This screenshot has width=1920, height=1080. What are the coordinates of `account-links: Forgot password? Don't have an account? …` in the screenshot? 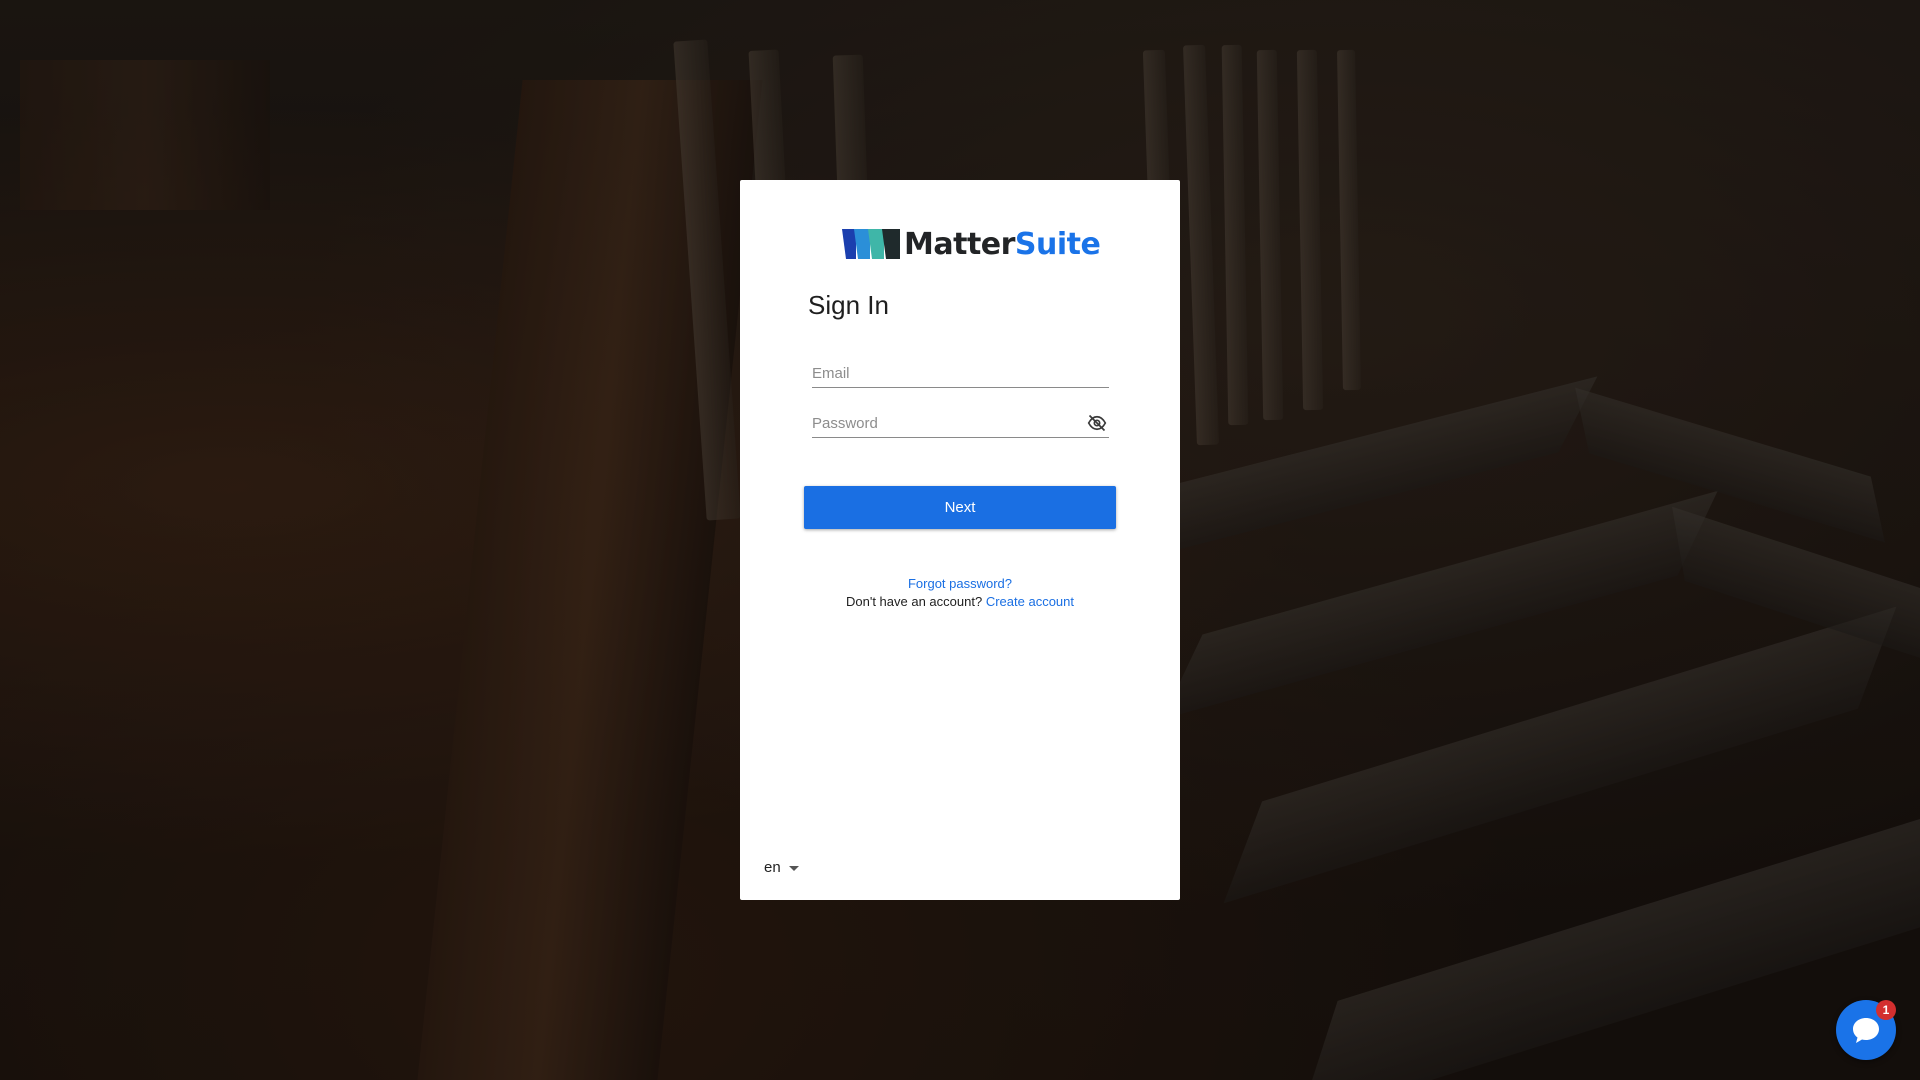 It's located at (960, 593).